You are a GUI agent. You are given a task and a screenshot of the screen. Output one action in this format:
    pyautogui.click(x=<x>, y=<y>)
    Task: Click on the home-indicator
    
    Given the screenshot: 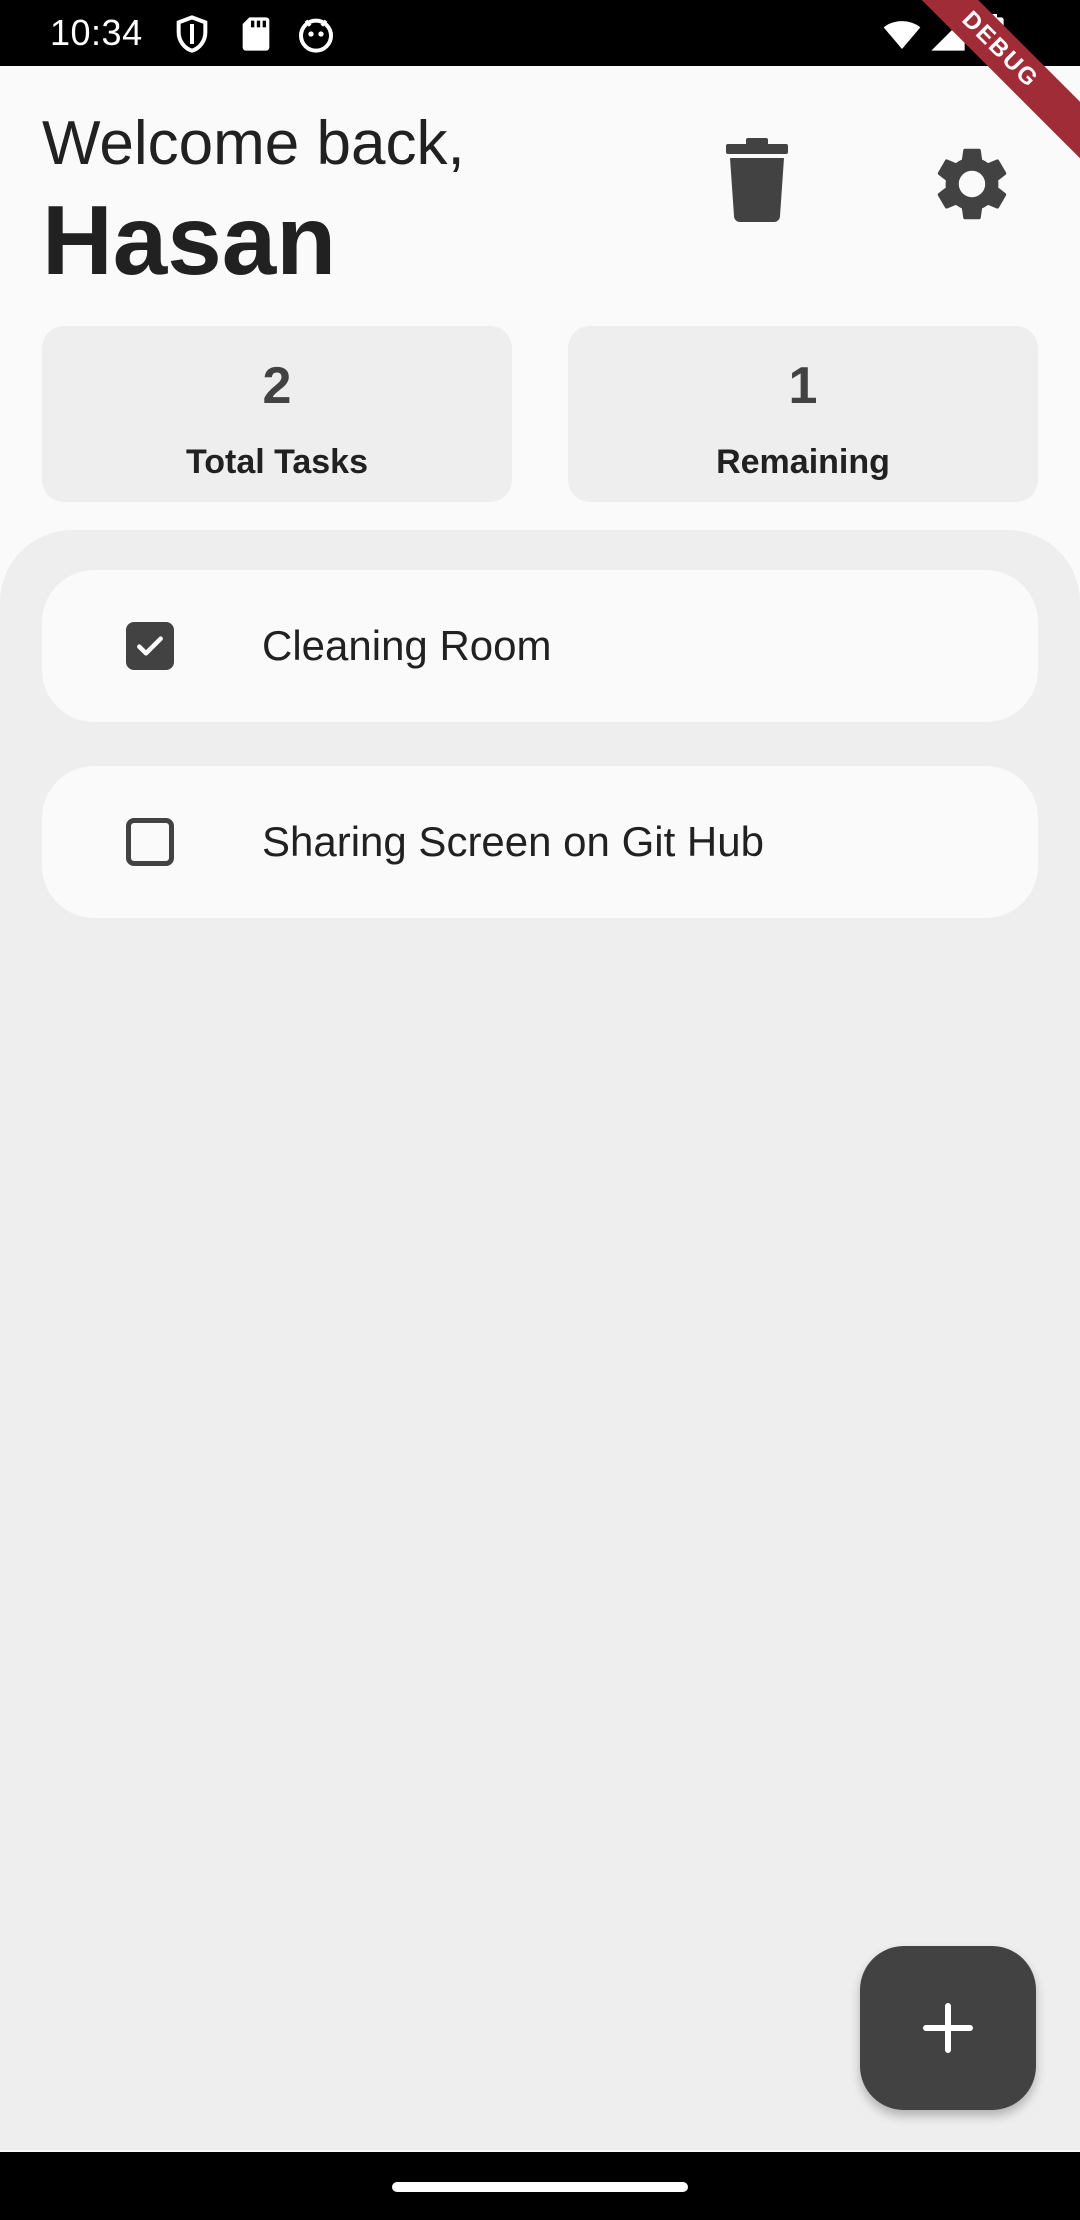 What is the action you would take?
    pyautogui.click(x=540, y=2187)
    